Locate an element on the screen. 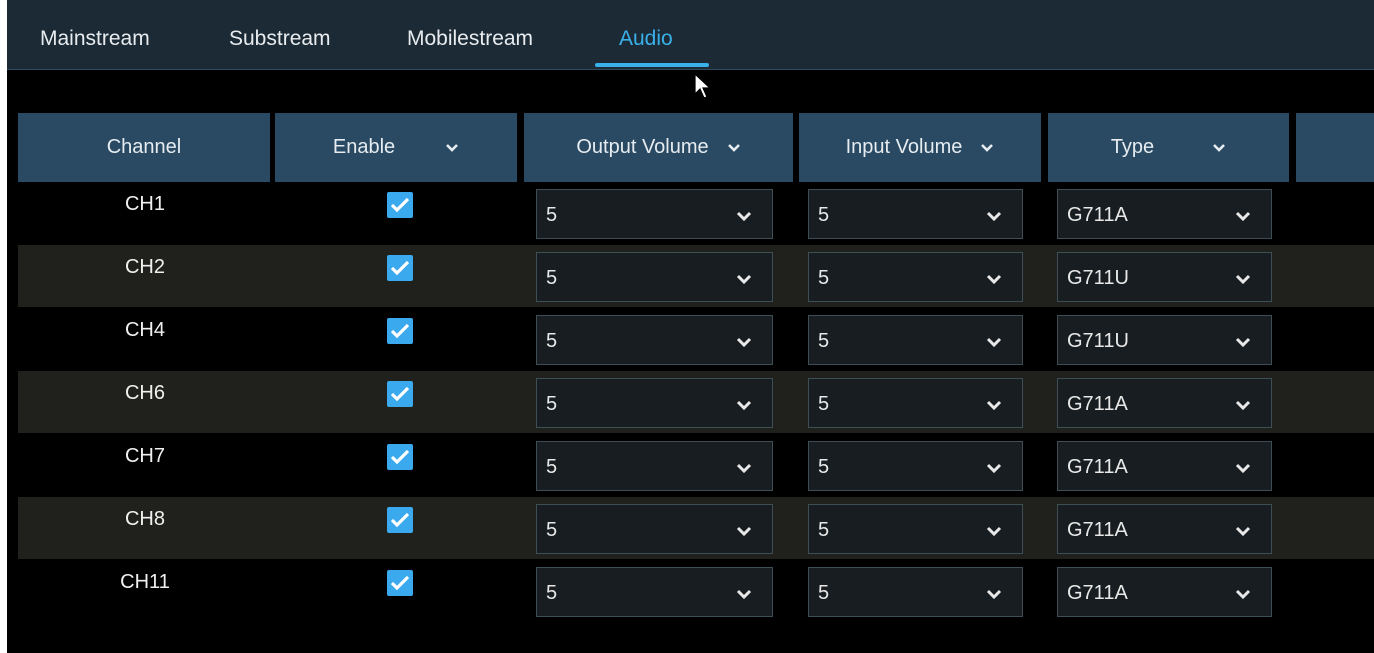 This screenshot has height=653, width=1374. tab-audio: Audio is located at coordinates (646, 39).